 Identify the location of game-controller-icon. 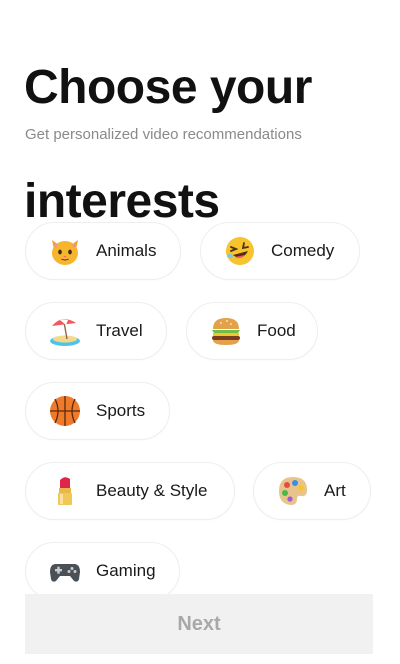
(65, 571).